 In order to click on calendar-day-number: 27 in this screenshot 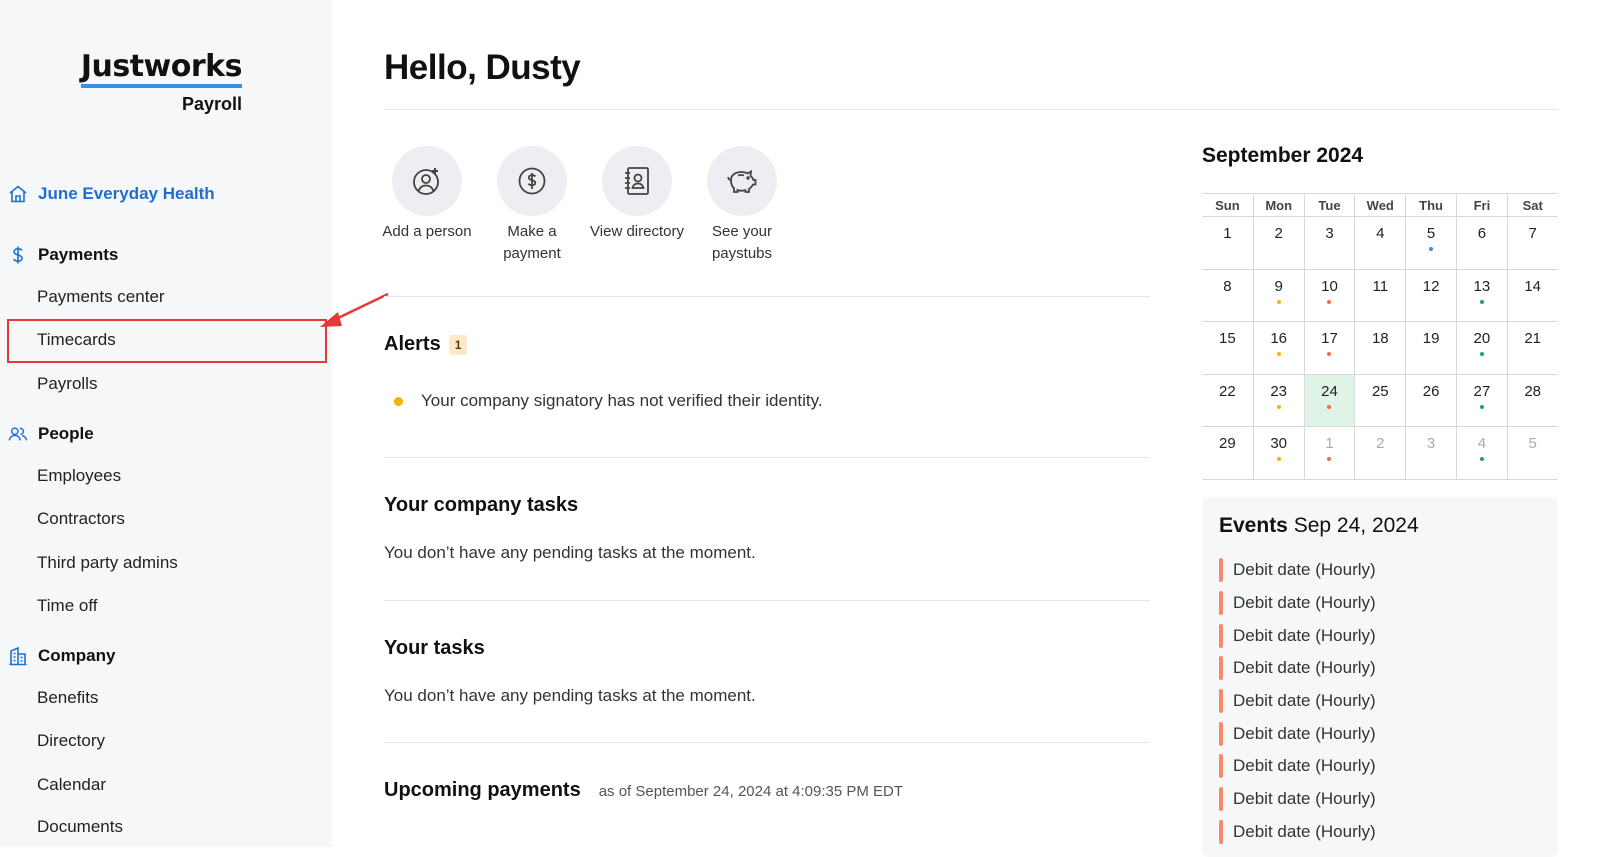, I will do `click(1482, 391)`.